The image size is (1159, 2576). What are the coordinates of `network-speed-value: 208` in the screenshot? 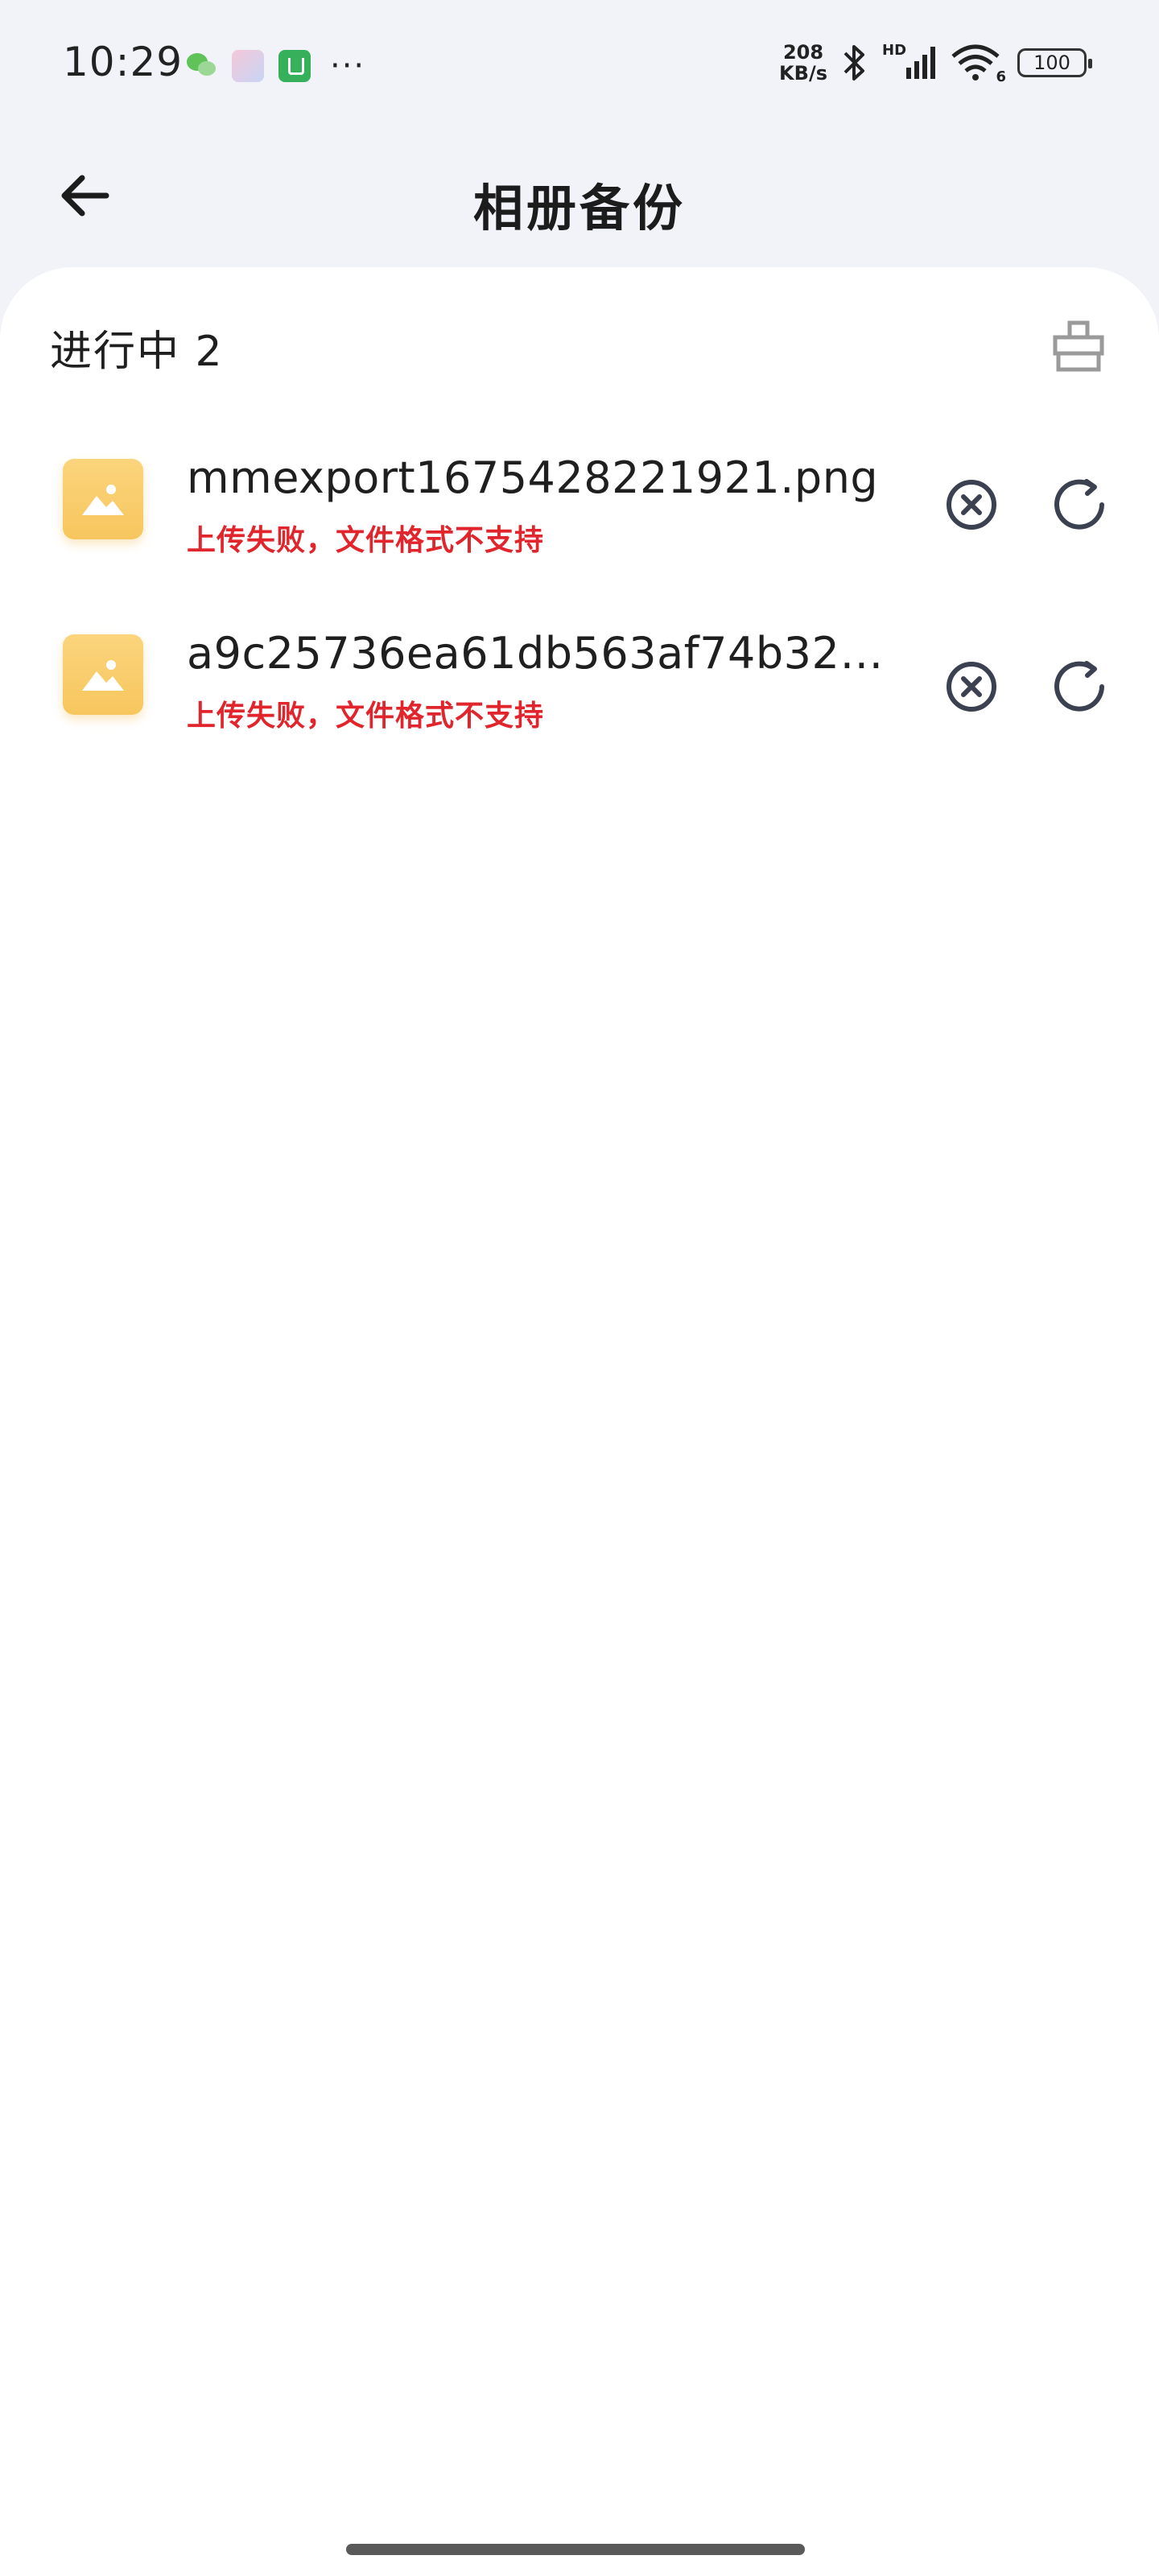 It's located at (803, 53).